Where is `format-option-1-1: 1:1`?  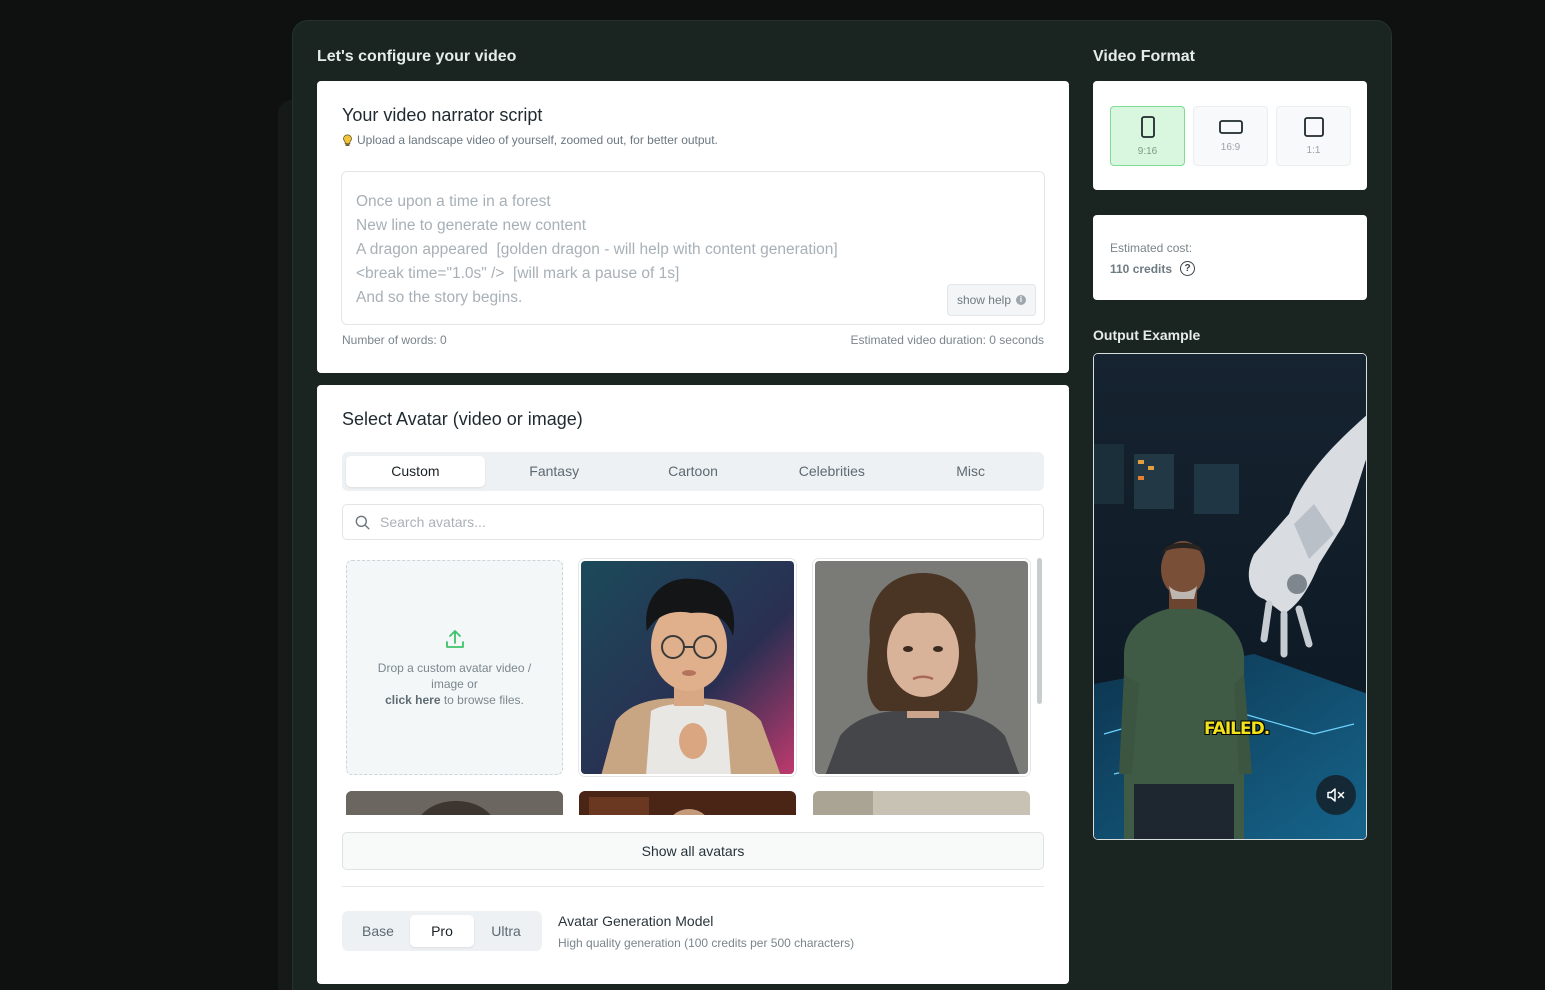 format-option-1-1: 1:1 is located at coordinates (1313, 136).